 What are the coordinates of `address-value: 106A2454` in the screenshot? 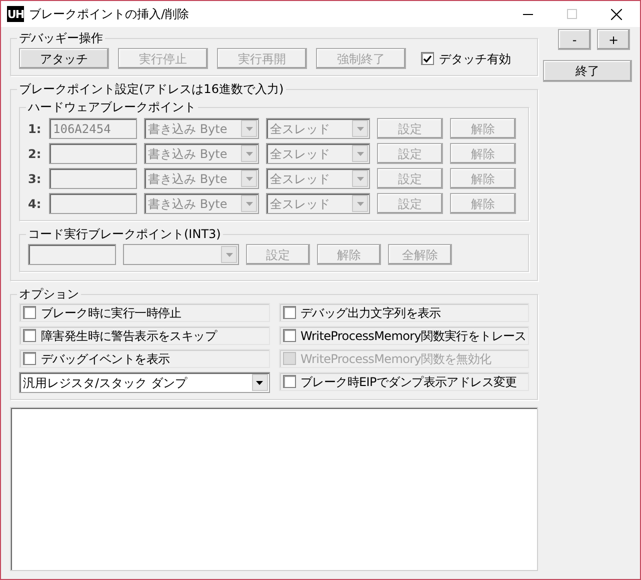 It's located at (82, 129).